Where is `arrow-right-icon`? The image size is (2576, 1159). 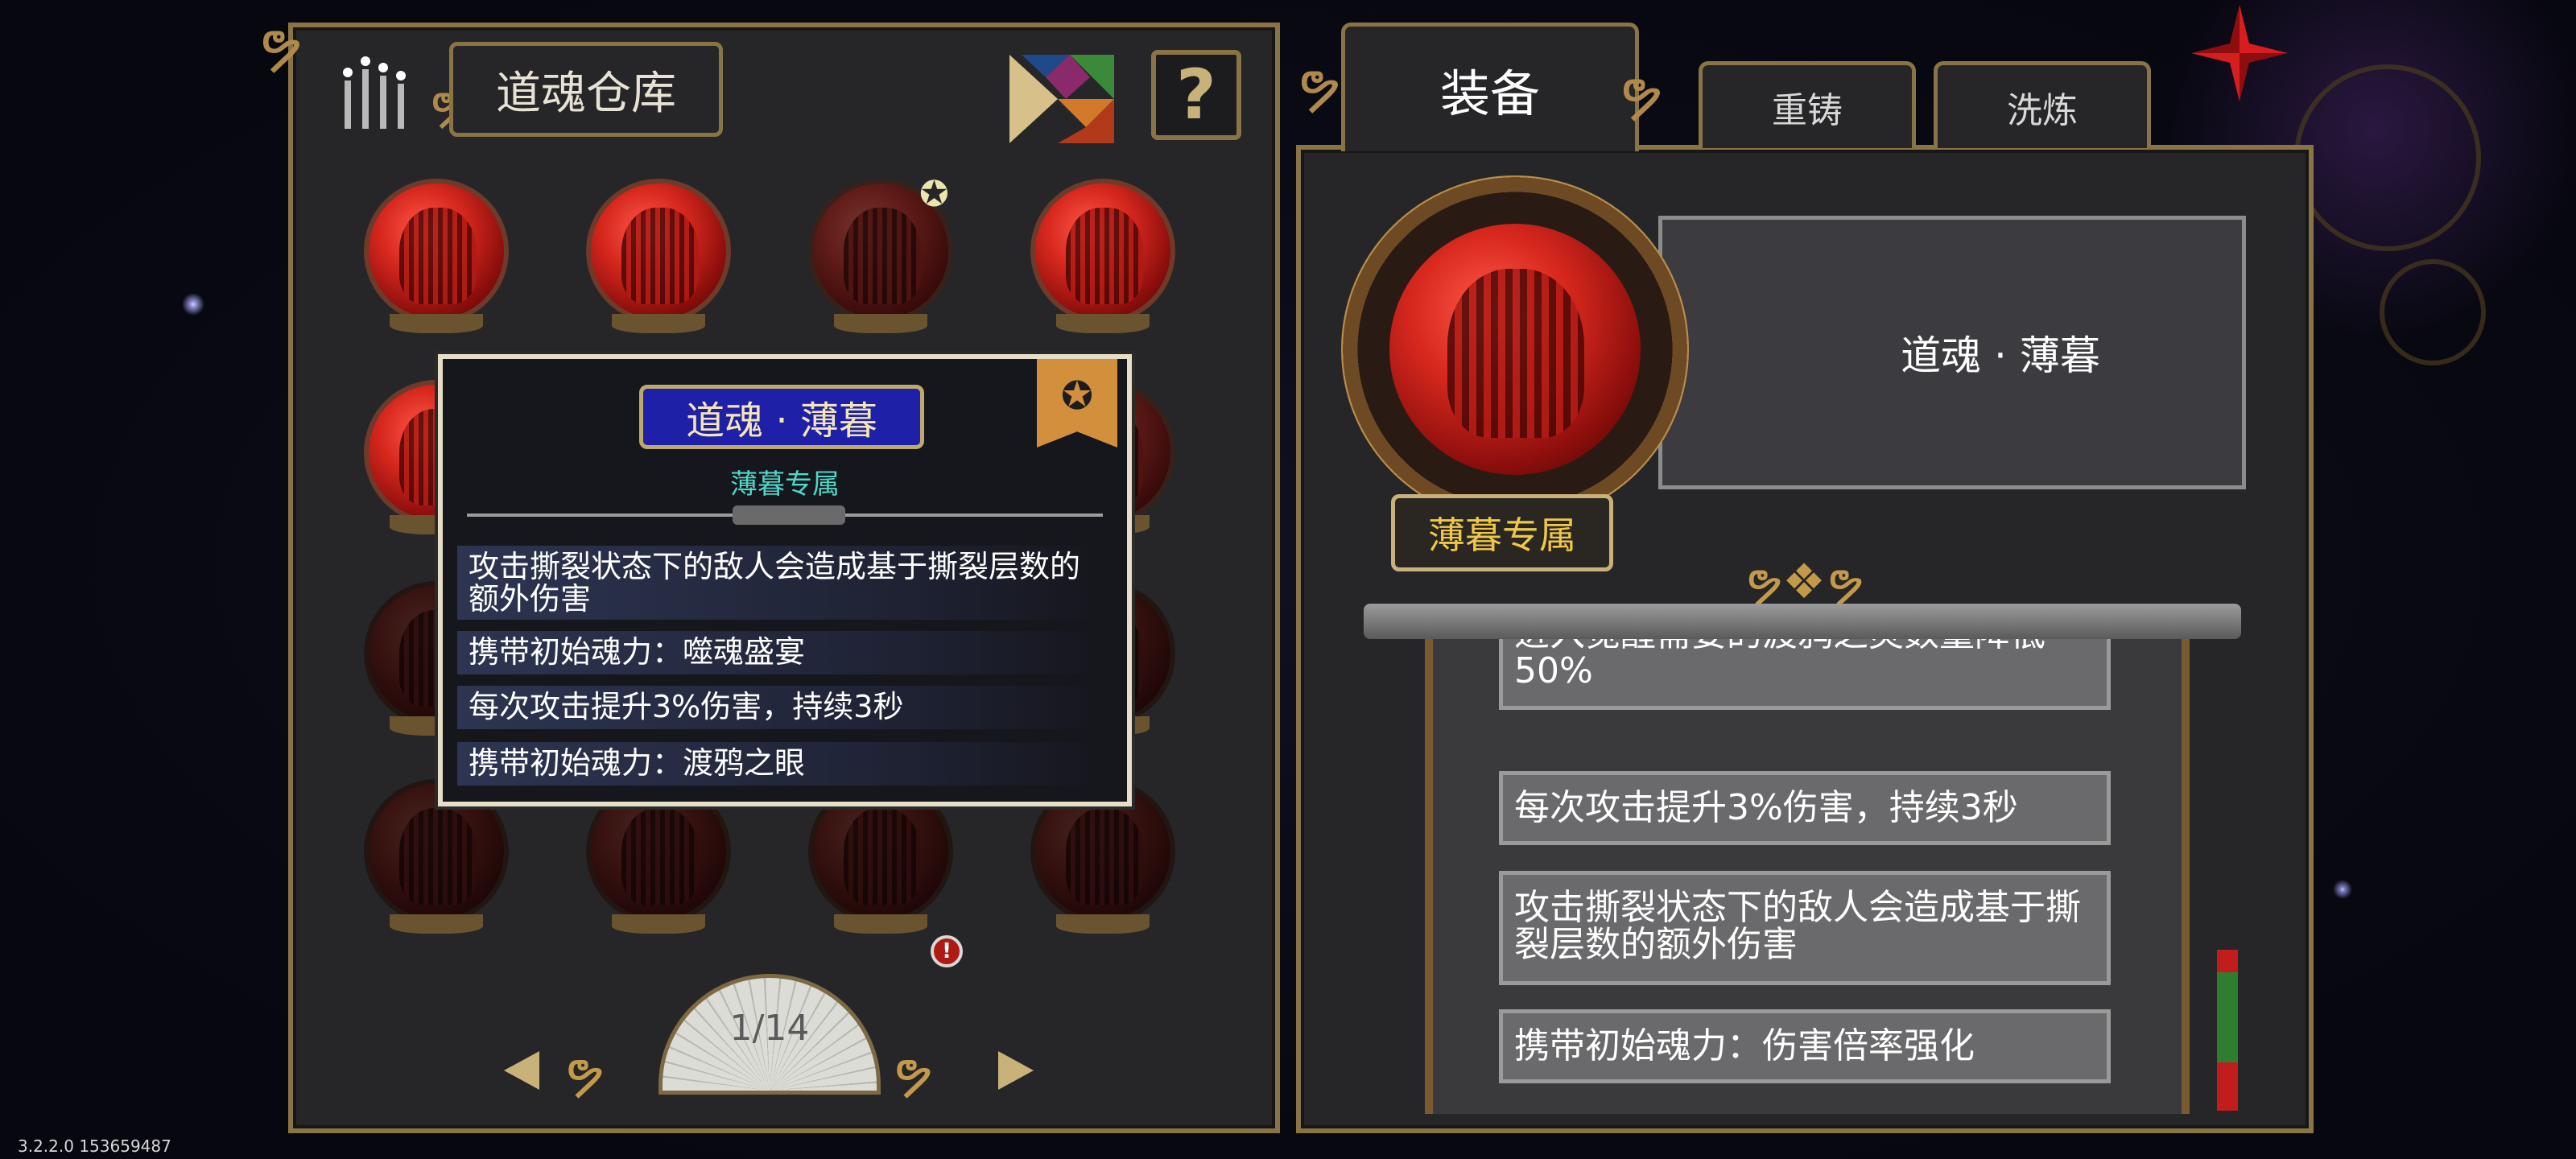
arrow-right-icon is located at coordinates (1016, 1070).